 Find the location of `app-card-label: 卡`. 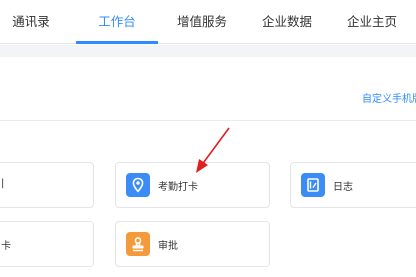

app-card-label: 卡 is located at coordinates (6, 246).